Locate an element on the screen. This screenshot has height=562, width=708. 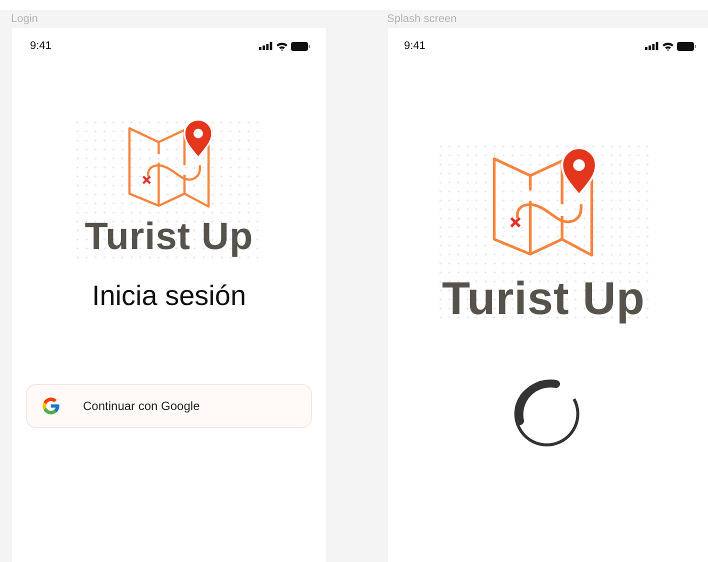
frame-label: Splash screen is located at coordinates (422, 19).